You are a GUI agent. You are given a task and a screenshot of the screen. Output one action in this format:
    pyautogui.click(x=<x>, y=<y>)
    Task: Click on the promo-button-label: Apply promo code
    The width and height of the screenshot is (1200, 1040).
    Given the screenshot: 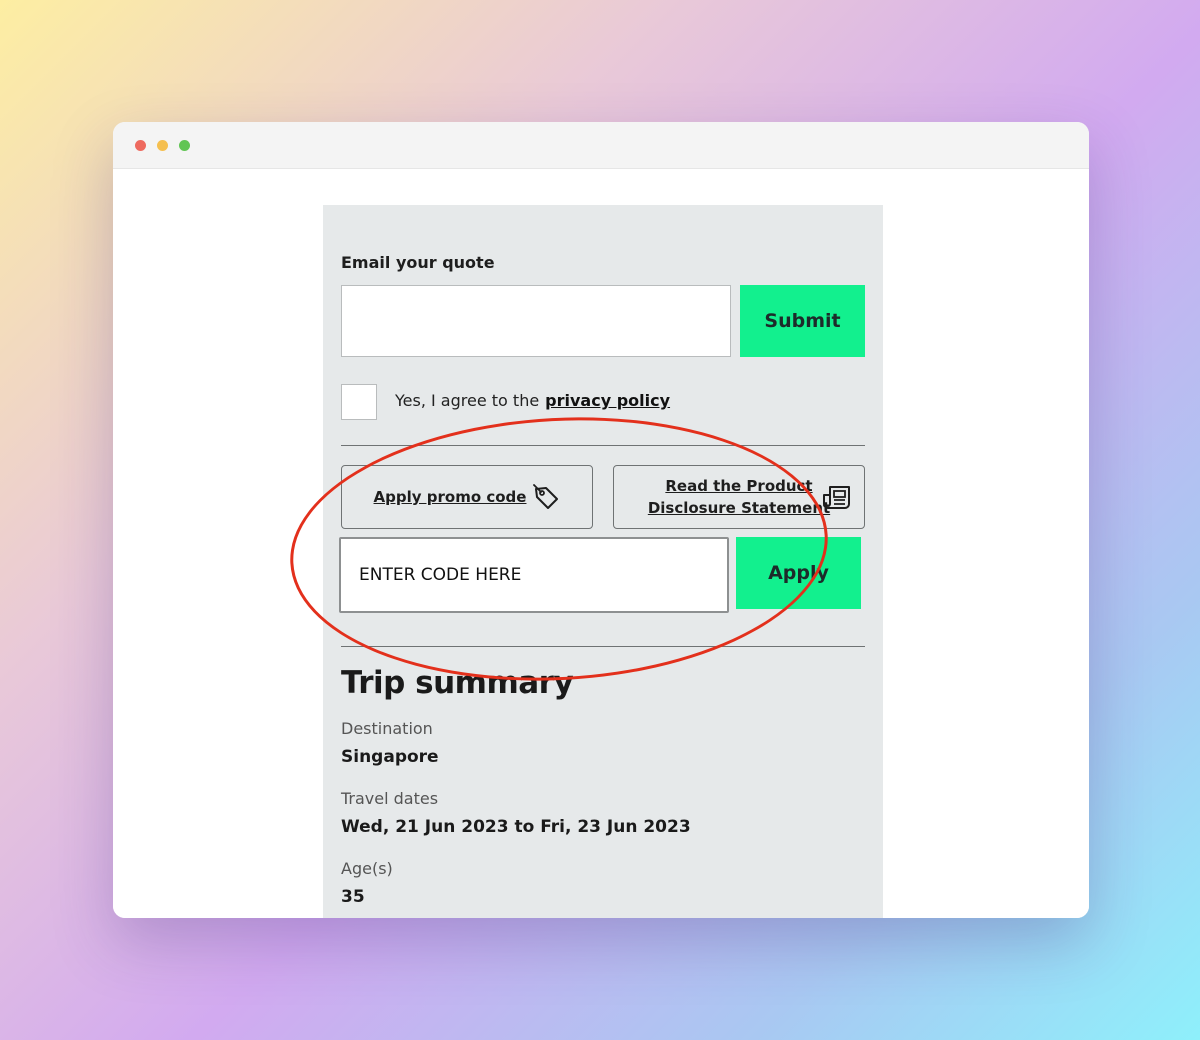 What is the action you would take?
    pyautogui.click(x=450, y=497)
    